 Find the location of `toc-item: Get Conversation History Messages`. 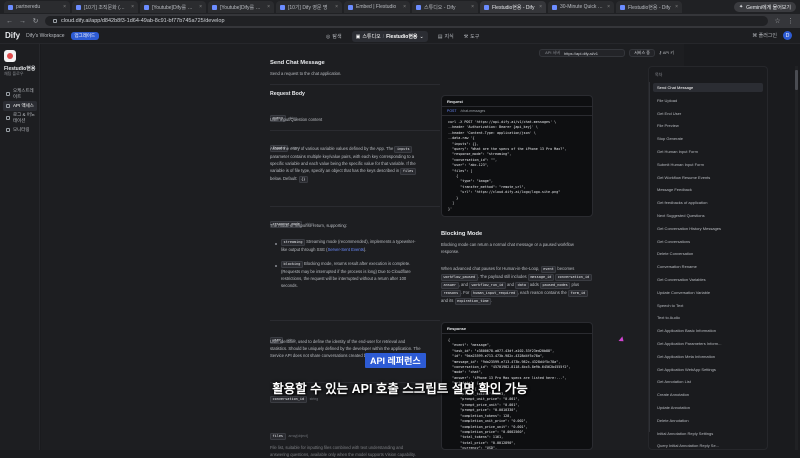

toc-item: Get Conversation History Messages is located at coordinates (708, 228).